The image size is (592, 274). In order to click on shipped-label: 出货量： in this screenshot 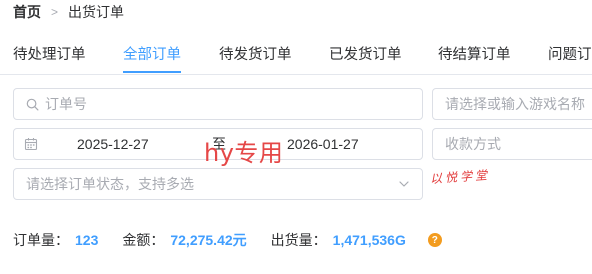, I will do `click(298, 240)`.